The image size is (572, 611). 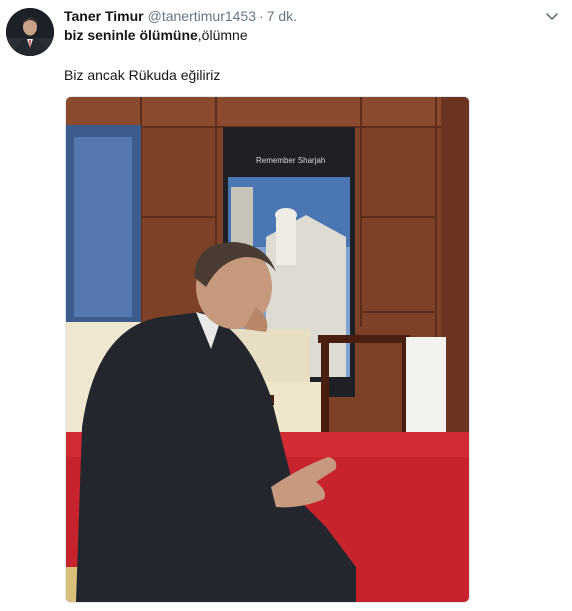 What do you see at coordinates (290, 160) in the screenshot?
I see `poster-caption: Remember Sharjah` at bounding box center [290, 160].